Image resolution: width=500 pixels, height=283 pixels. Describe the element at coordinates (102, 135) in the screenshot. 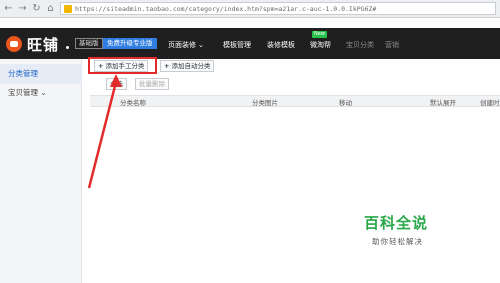

I see `arrow-shaft` at that location.